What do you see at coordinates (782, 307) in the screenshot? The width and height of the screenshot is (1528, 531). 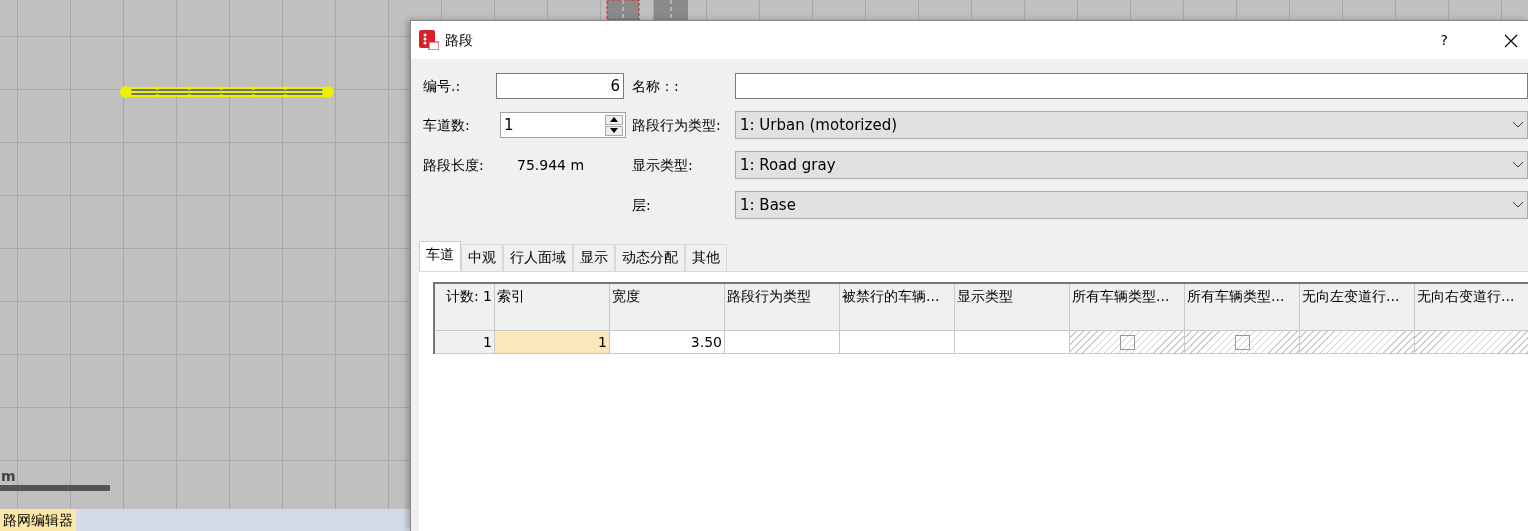 I see `column-header: 路段行为类型` at bounding box center [782, 307].